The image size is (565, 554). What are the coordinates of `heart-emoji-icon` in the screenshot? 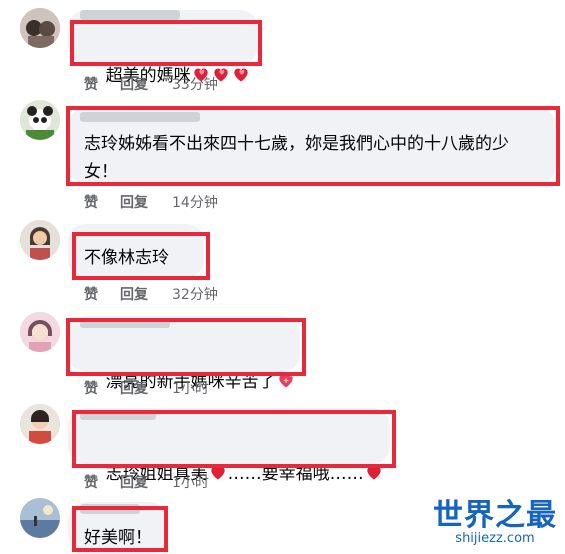 It's located at (241, 76).